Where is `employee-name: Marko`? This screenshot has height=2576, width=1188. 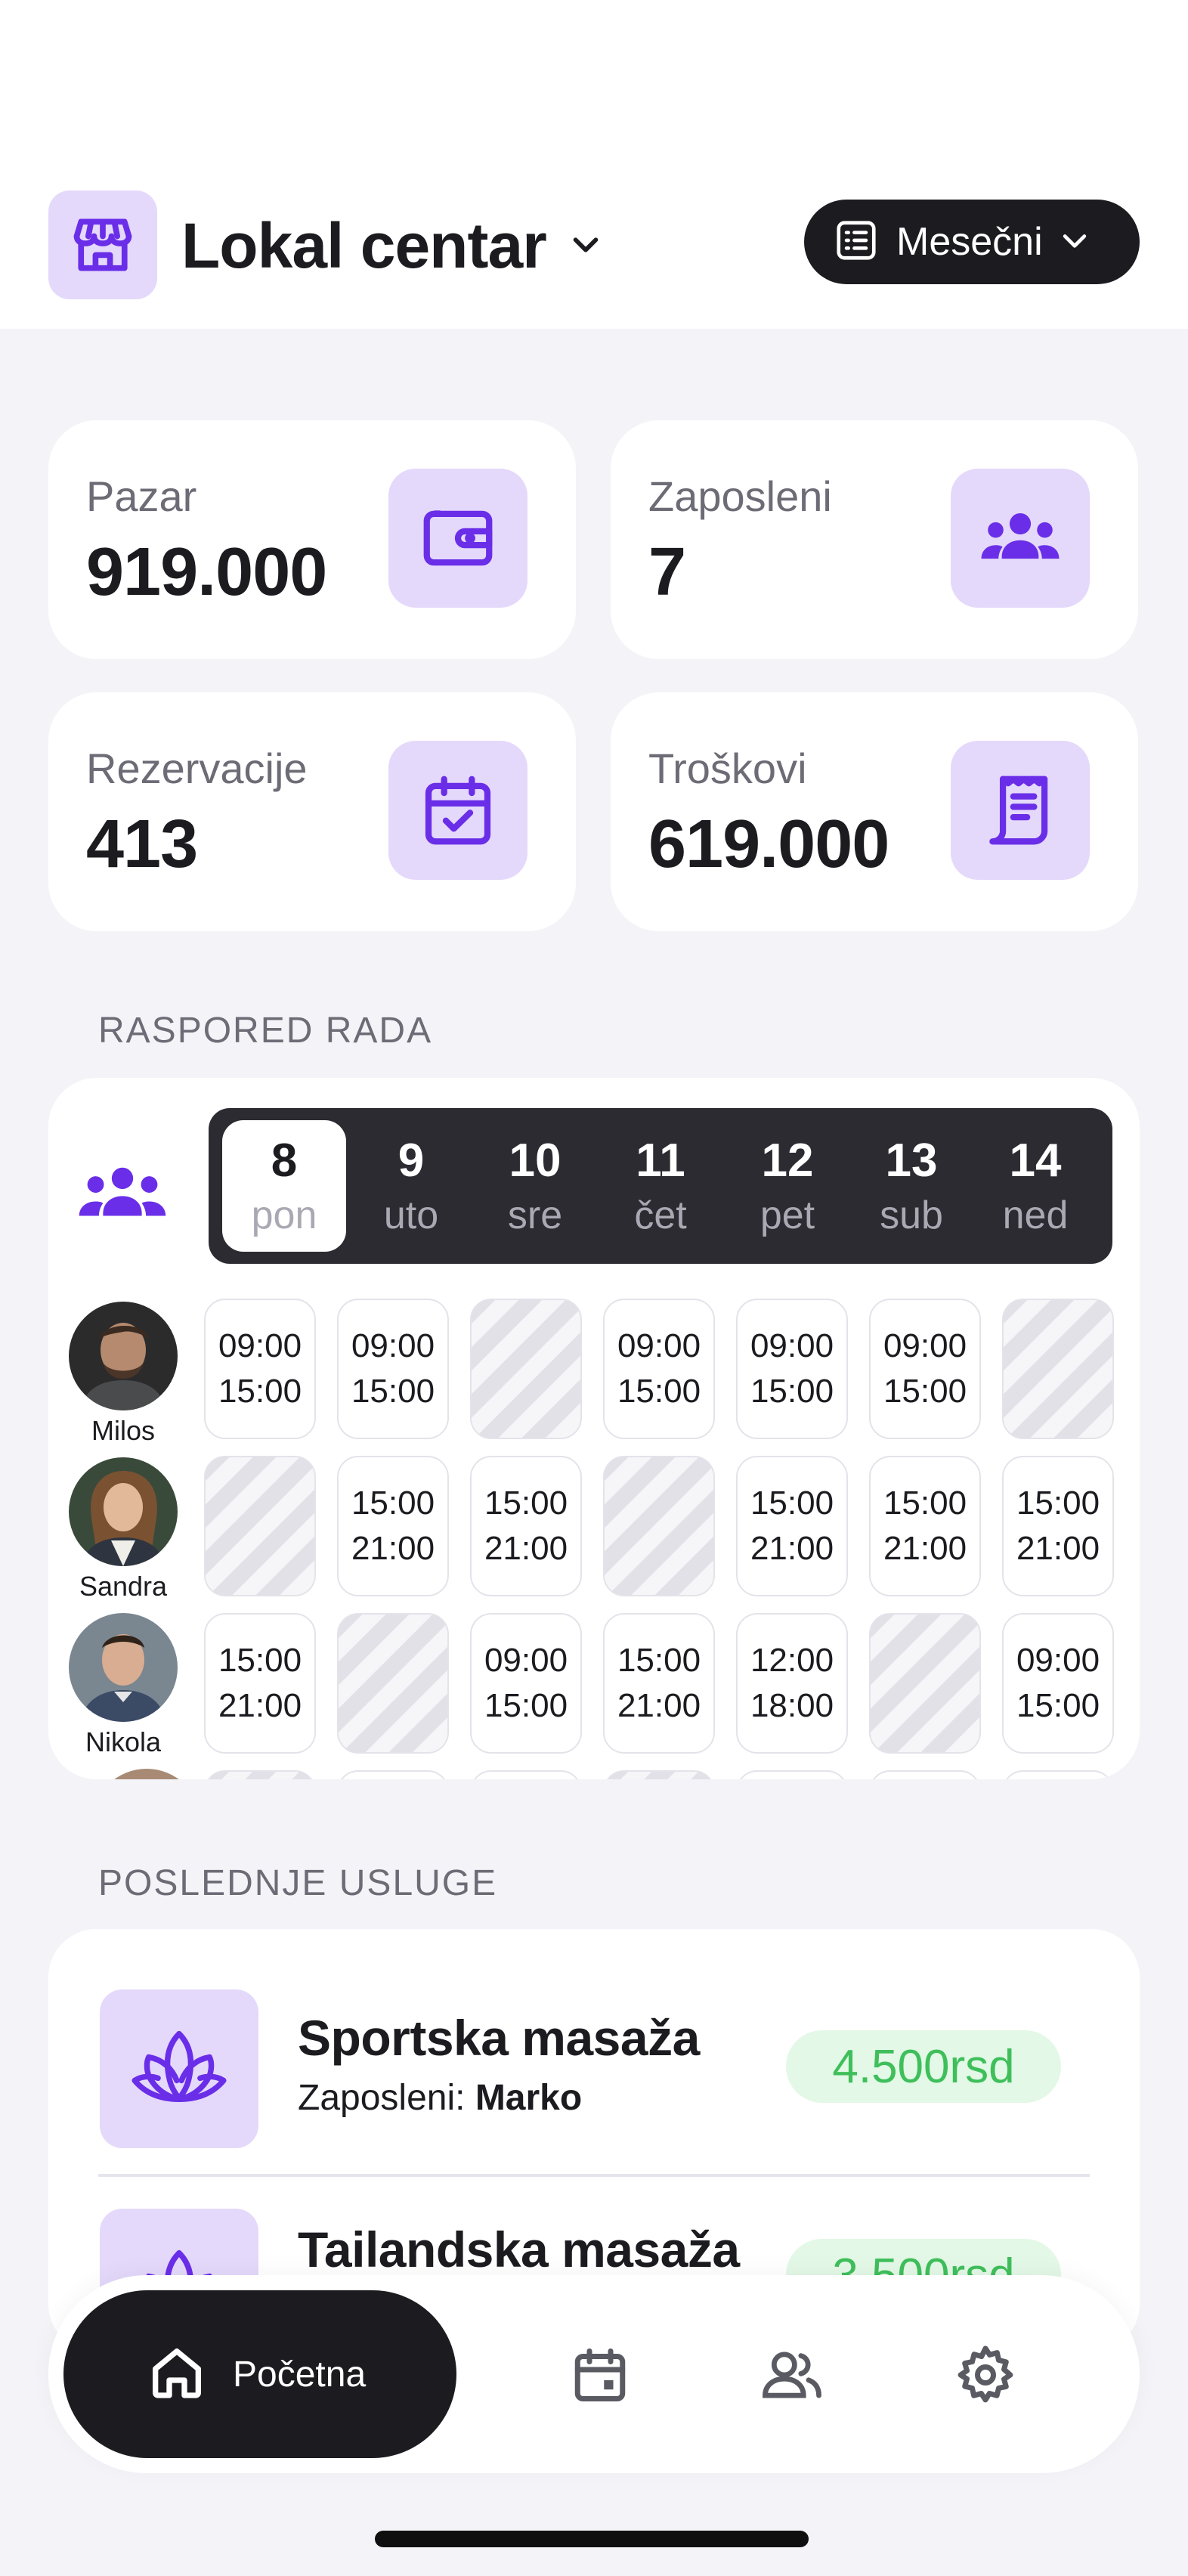 employee-name: Marko is located at coordinates (529, 2098).